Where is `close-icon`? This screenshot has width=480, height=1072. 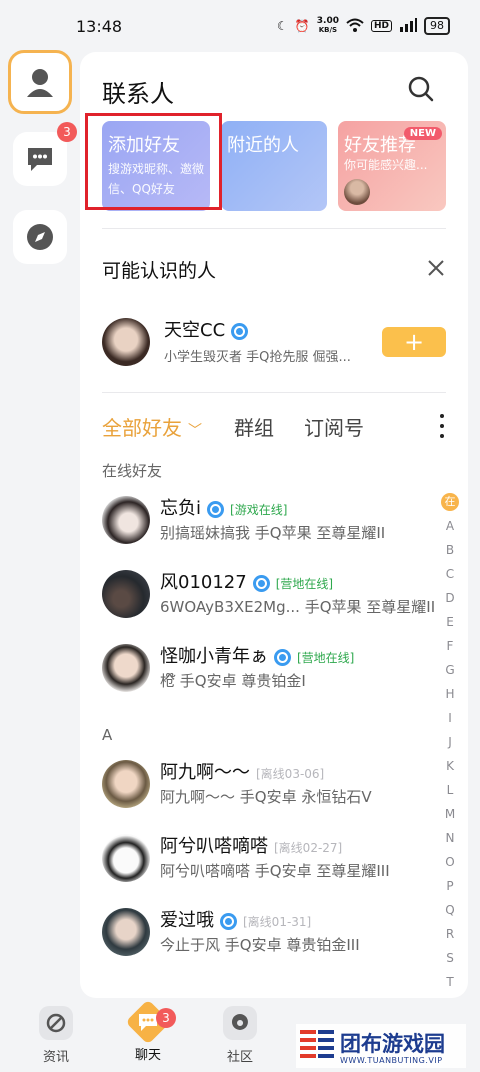
close-icon is located at coordinates (436, 268).